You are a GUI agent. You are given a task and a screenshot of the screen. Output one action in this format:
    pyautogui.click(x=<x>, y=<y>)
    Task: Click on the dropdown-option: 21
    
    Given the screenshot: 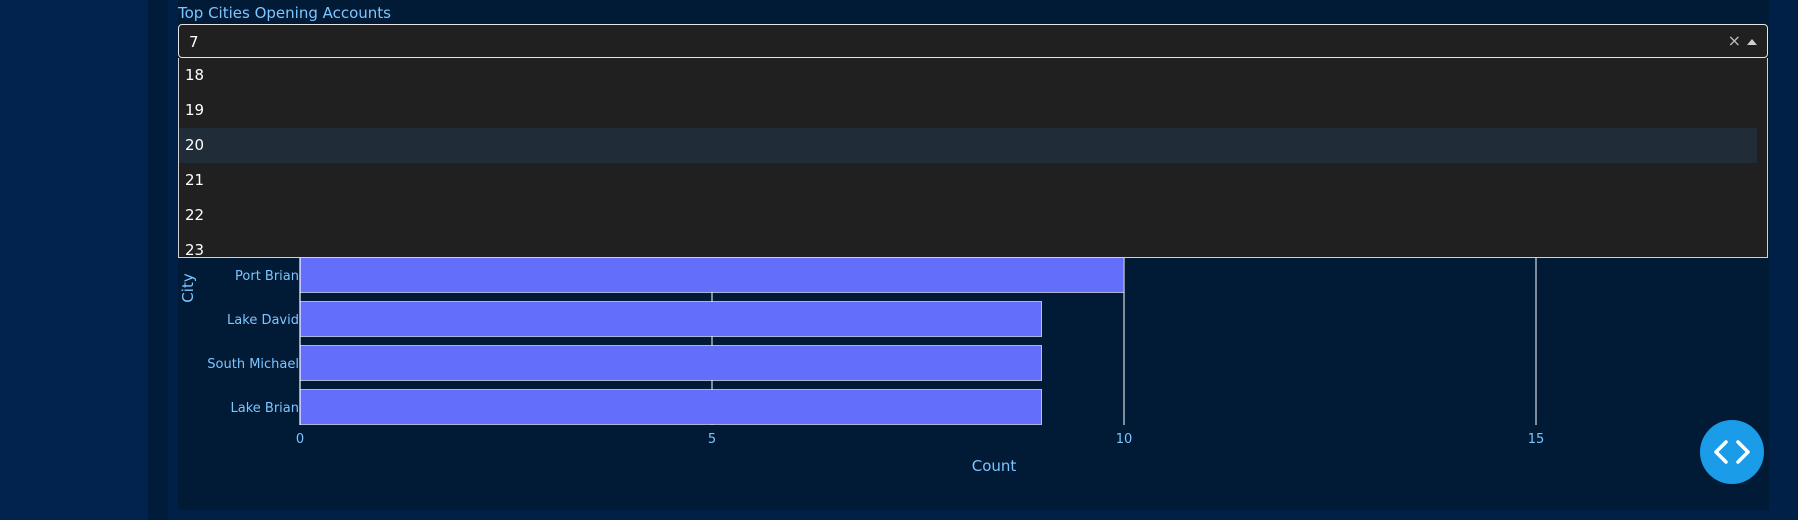 What is the action you would take?
    pyautogui.click(x=968, y=180)
    